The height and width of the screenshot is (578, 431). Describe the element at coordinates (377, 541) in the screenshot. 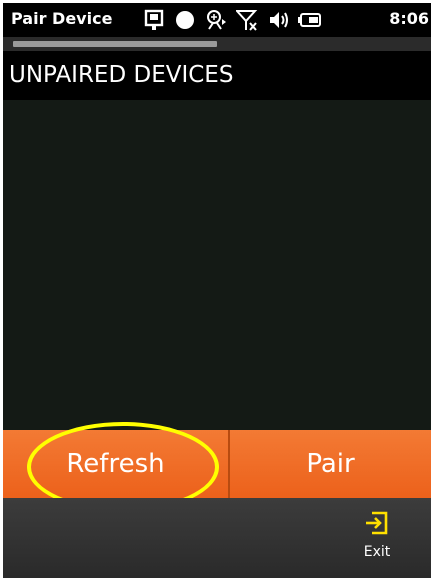

I see `exit-button: Exit` at that location.